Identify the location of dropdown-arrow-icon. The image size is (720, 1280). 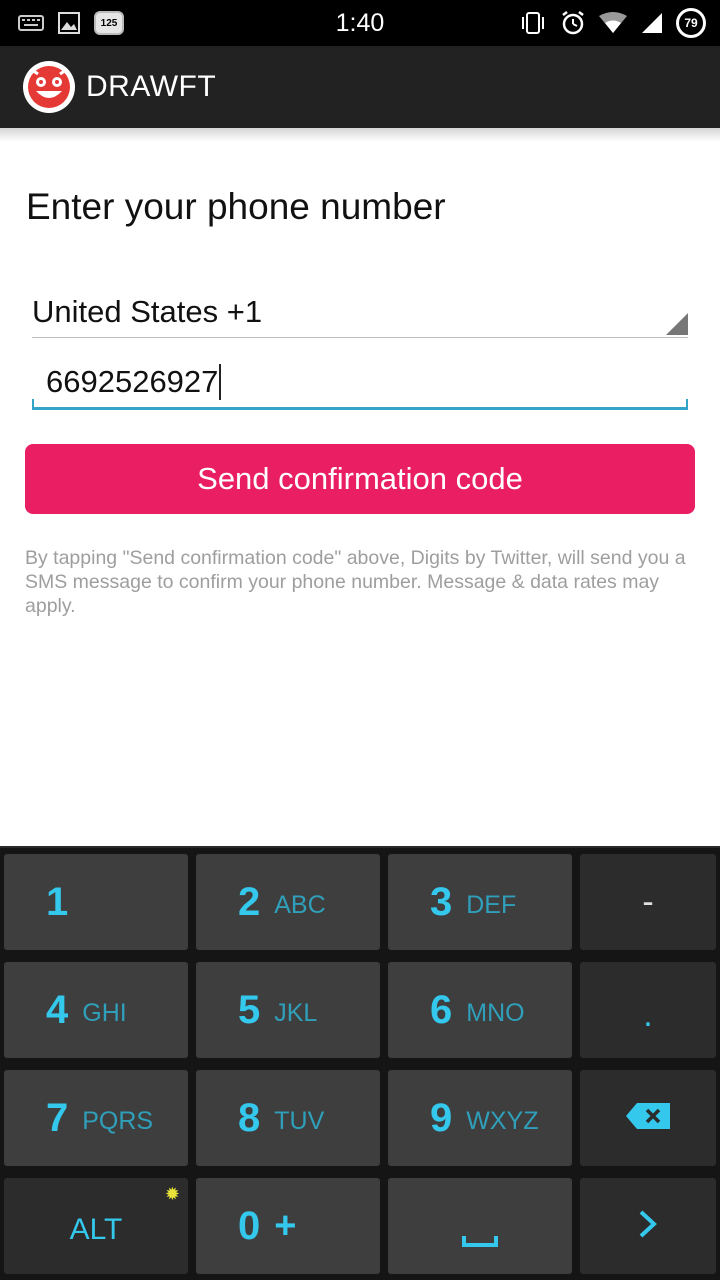
(677, 324).